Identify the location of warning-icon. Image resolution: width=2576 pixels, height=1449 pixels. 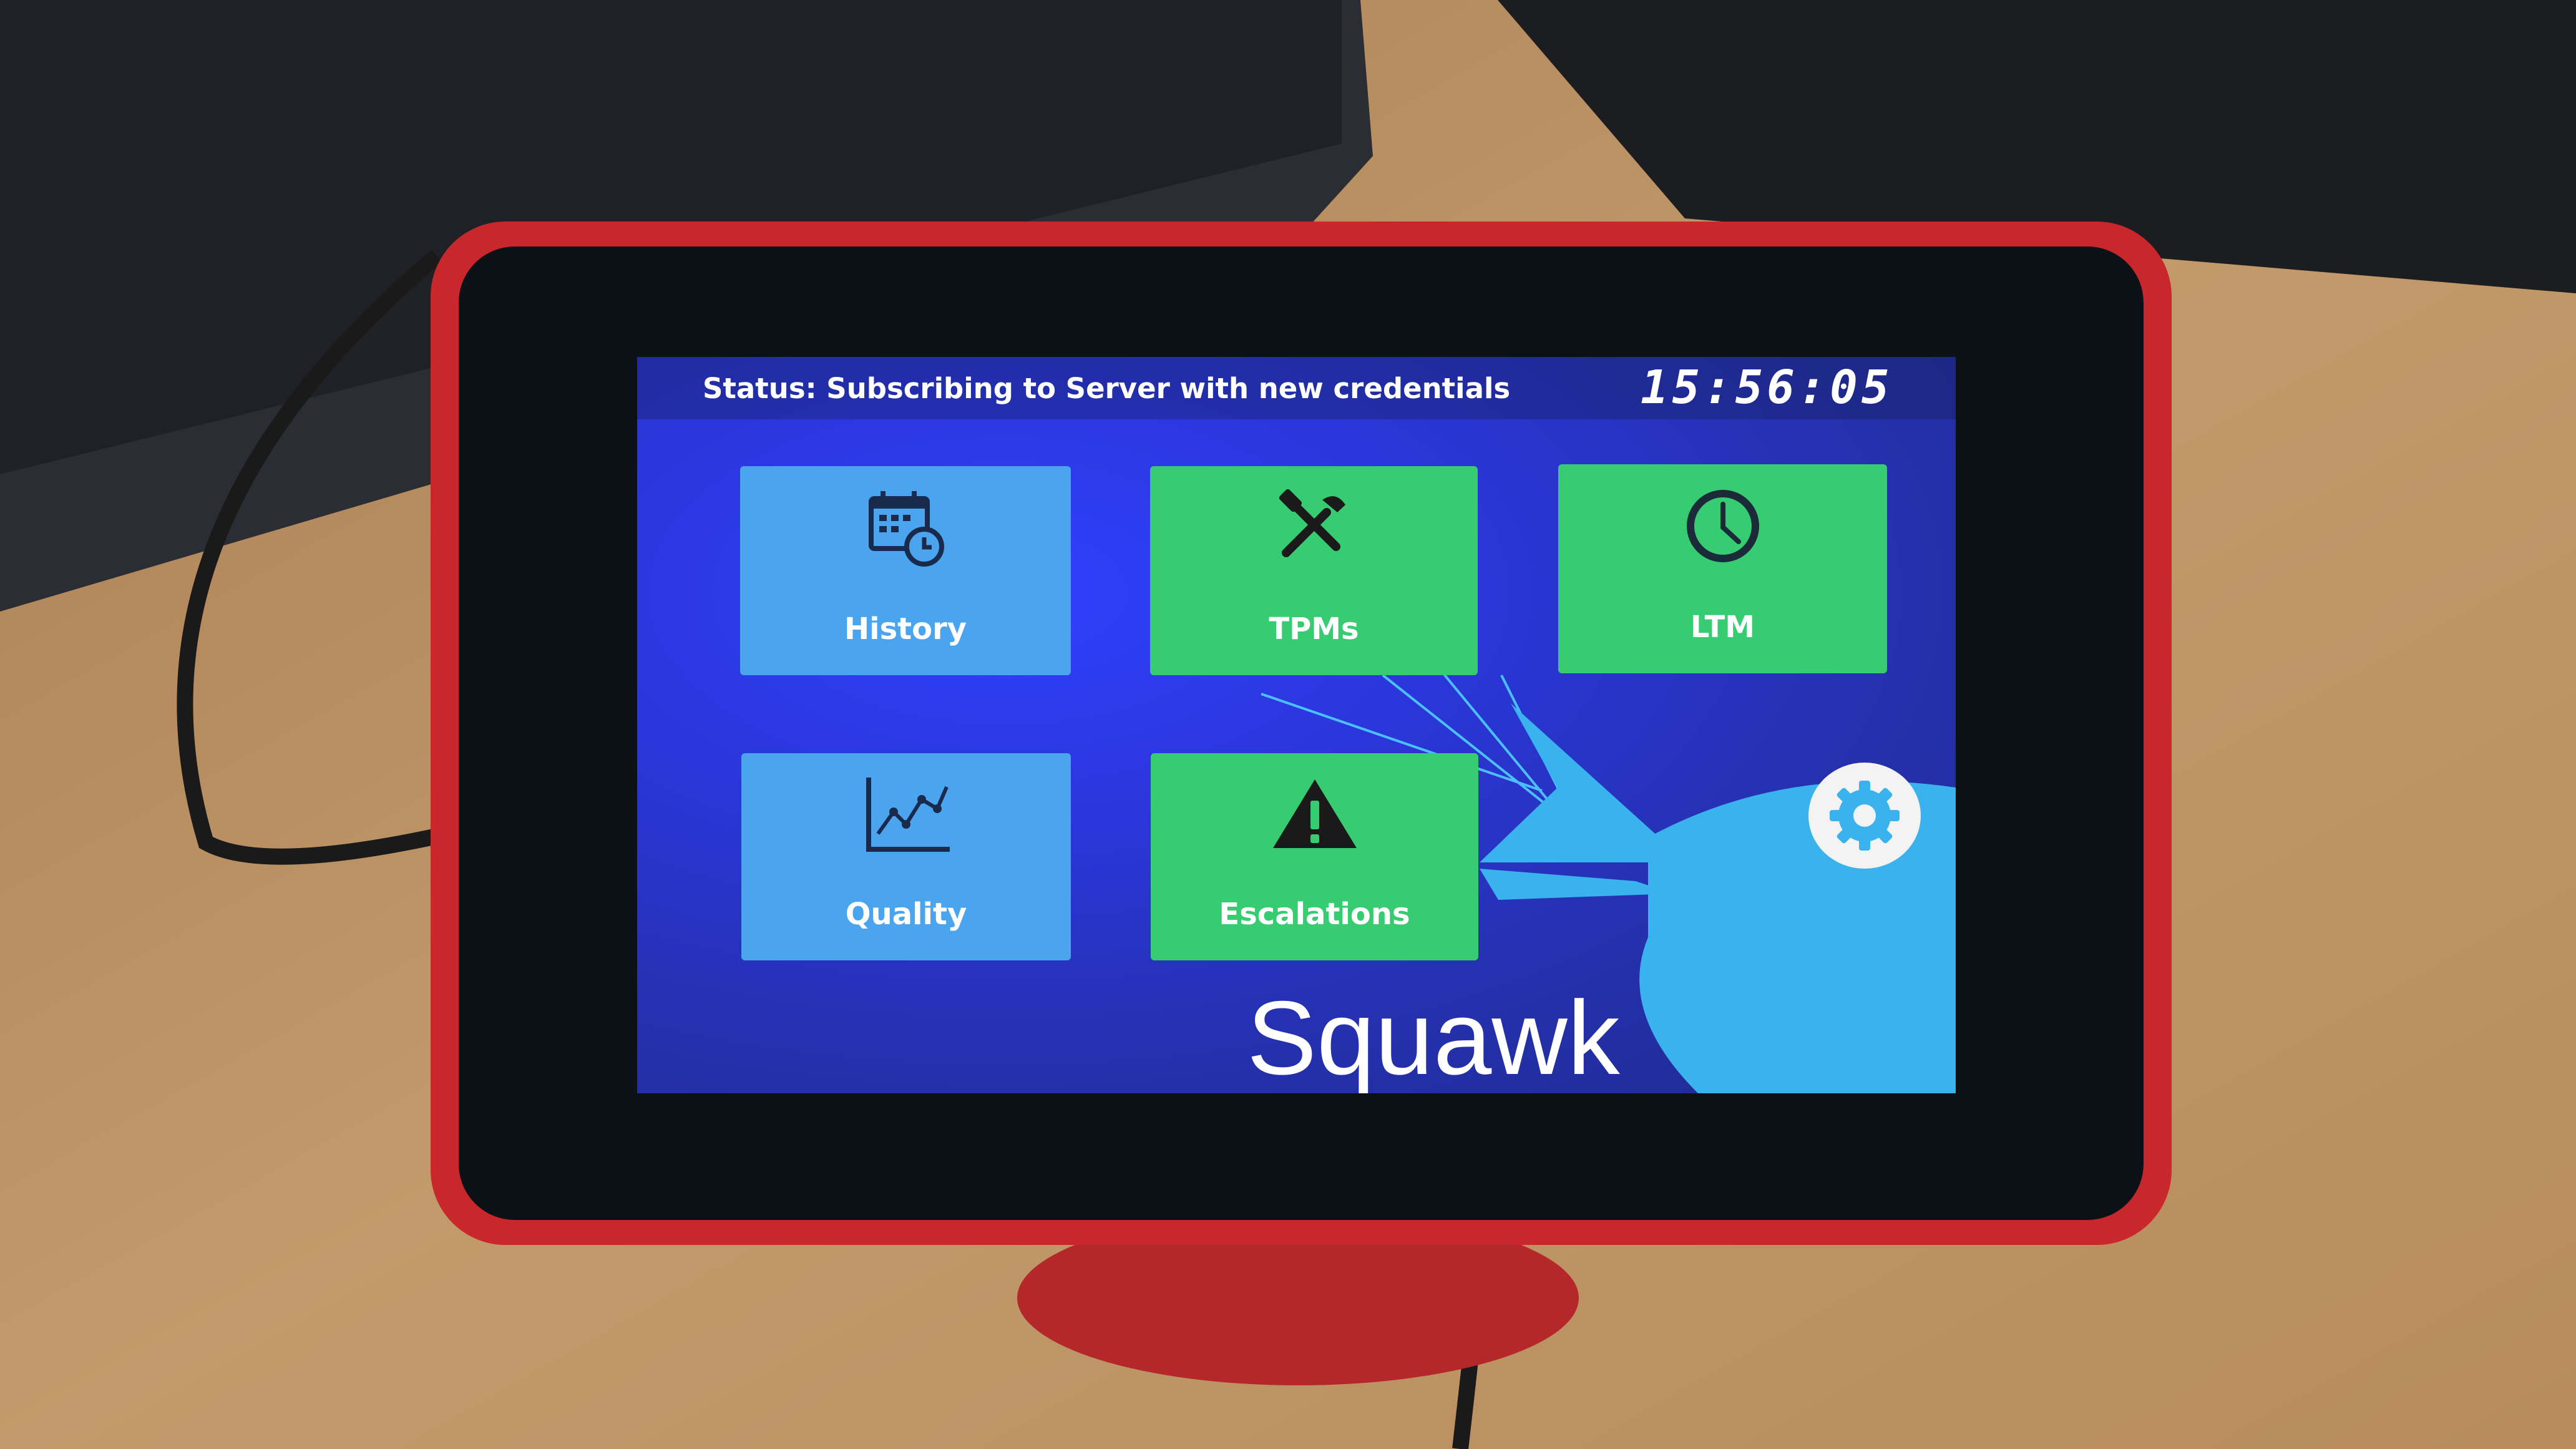
(1314, 813).